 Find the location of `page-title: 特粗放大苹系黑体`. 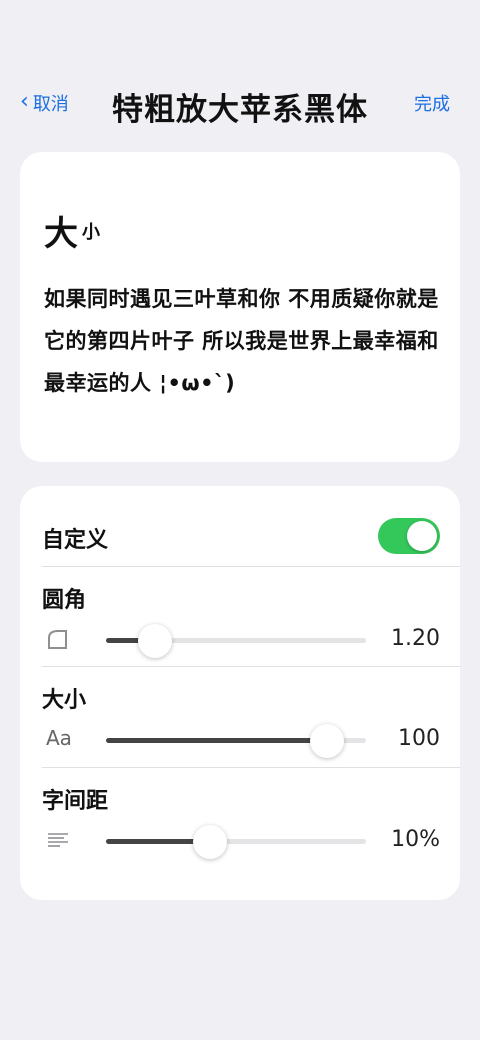

page-title: 特粗放大苹系黑体 is located at coordinates (240, 110).